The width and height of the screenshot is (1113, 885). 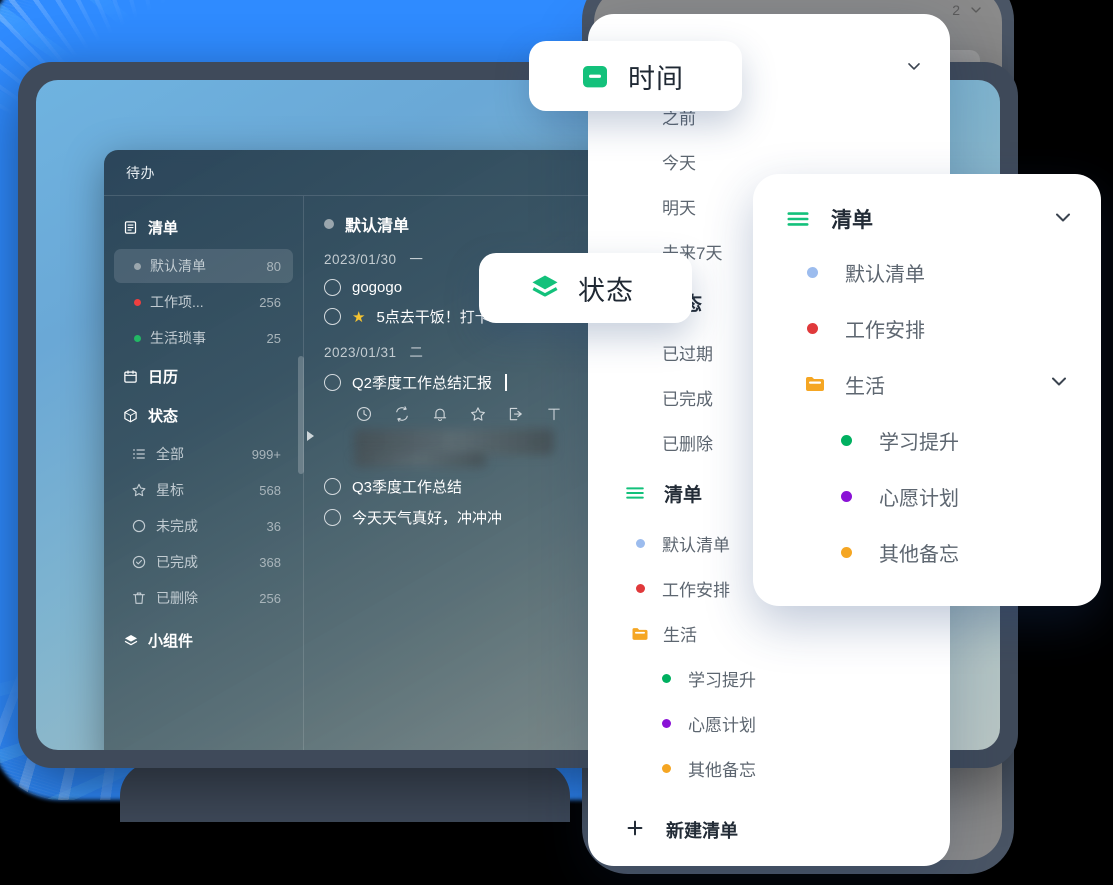 What do you see at coordinates (465, 382) in the screenshot?
I see `task-row-editing: Q2季度工作总结汇报` at bounding box center [465, 382].